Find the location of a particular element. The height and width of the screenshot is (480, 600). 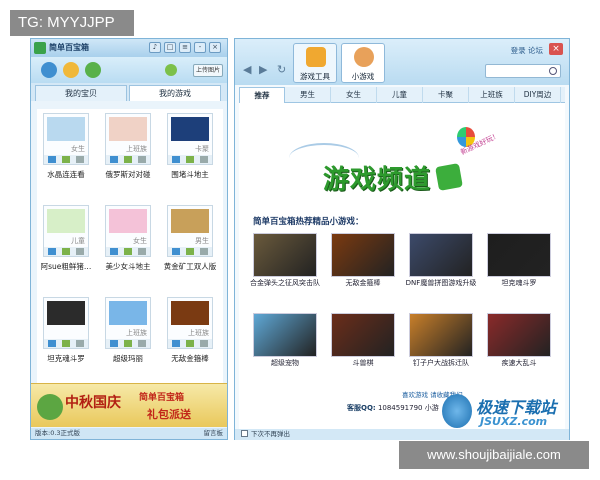

game-tile: 女生 美少女斗地主 is located at coordinates (128, 244).